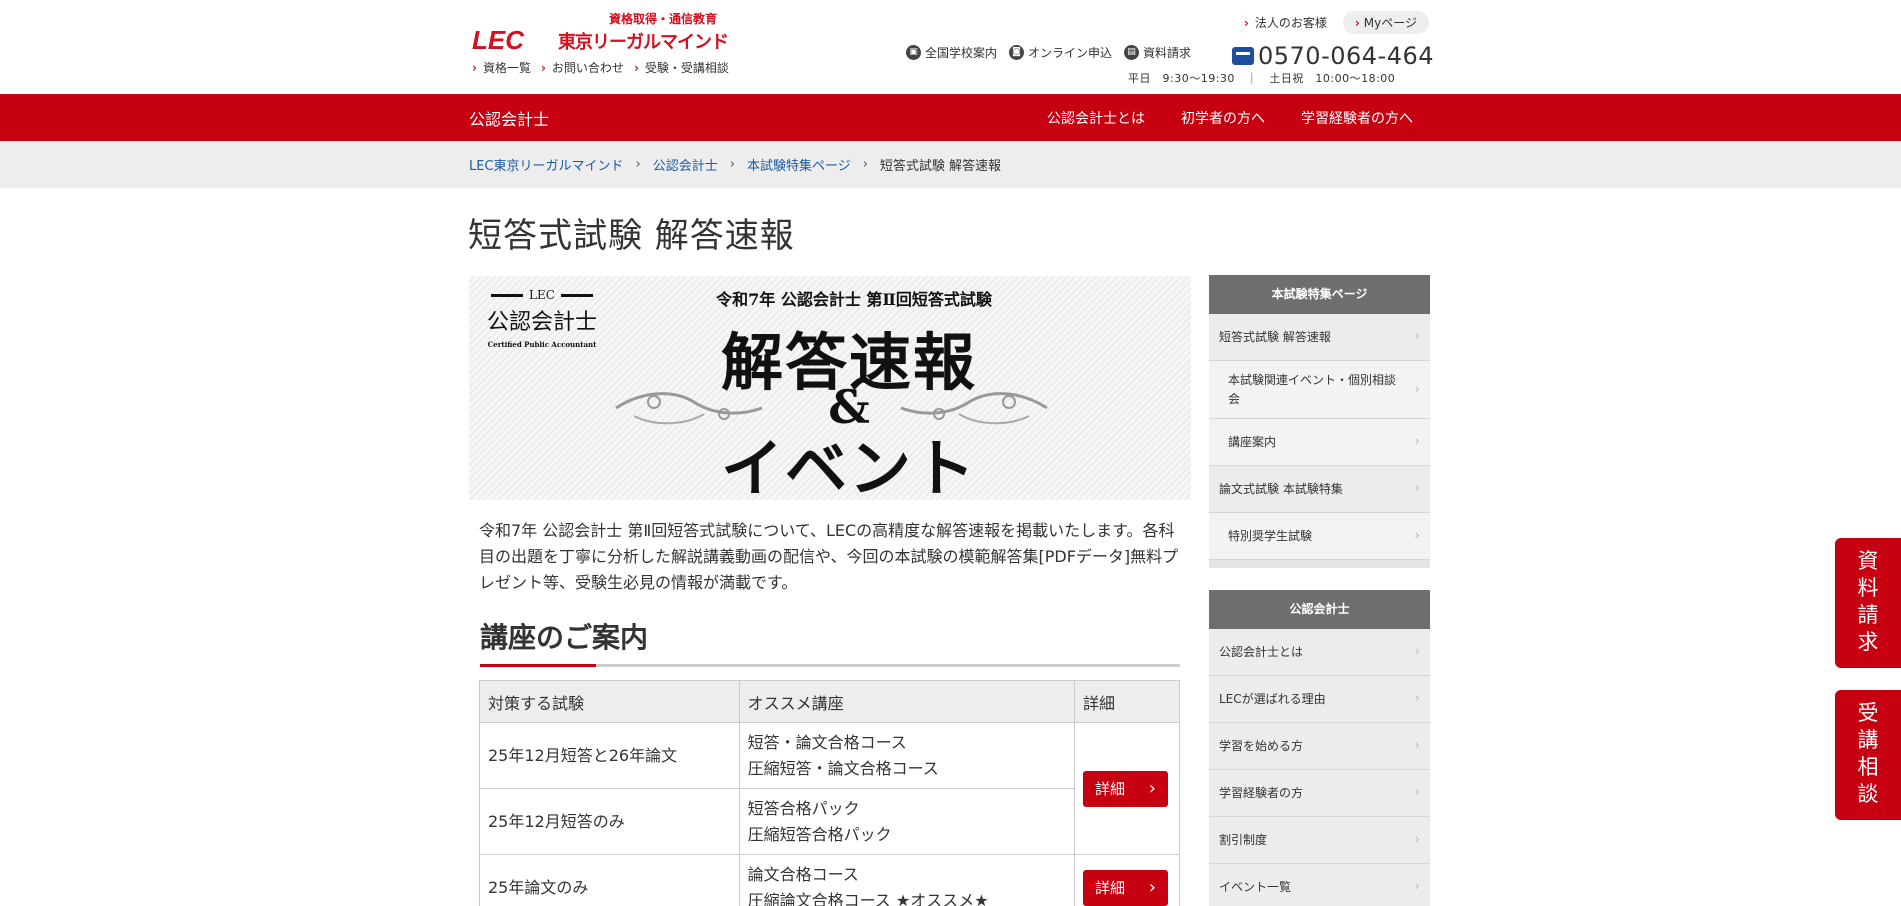  I want to click on document-icon: ▤, so click(1132, 52).